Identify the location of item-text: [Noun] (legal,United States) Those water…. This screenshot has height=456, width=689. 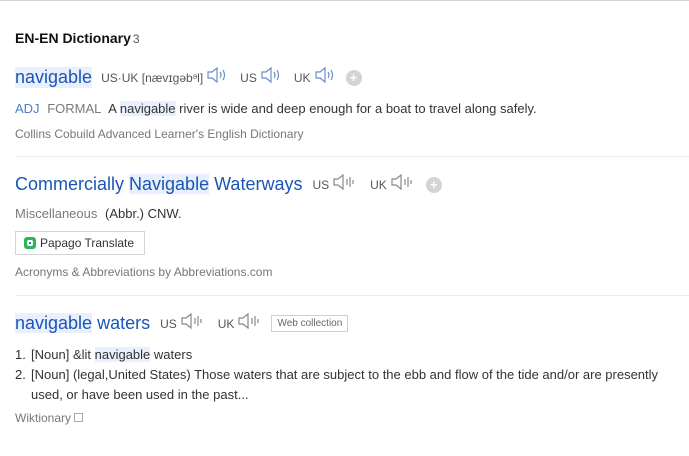
(351, 385).